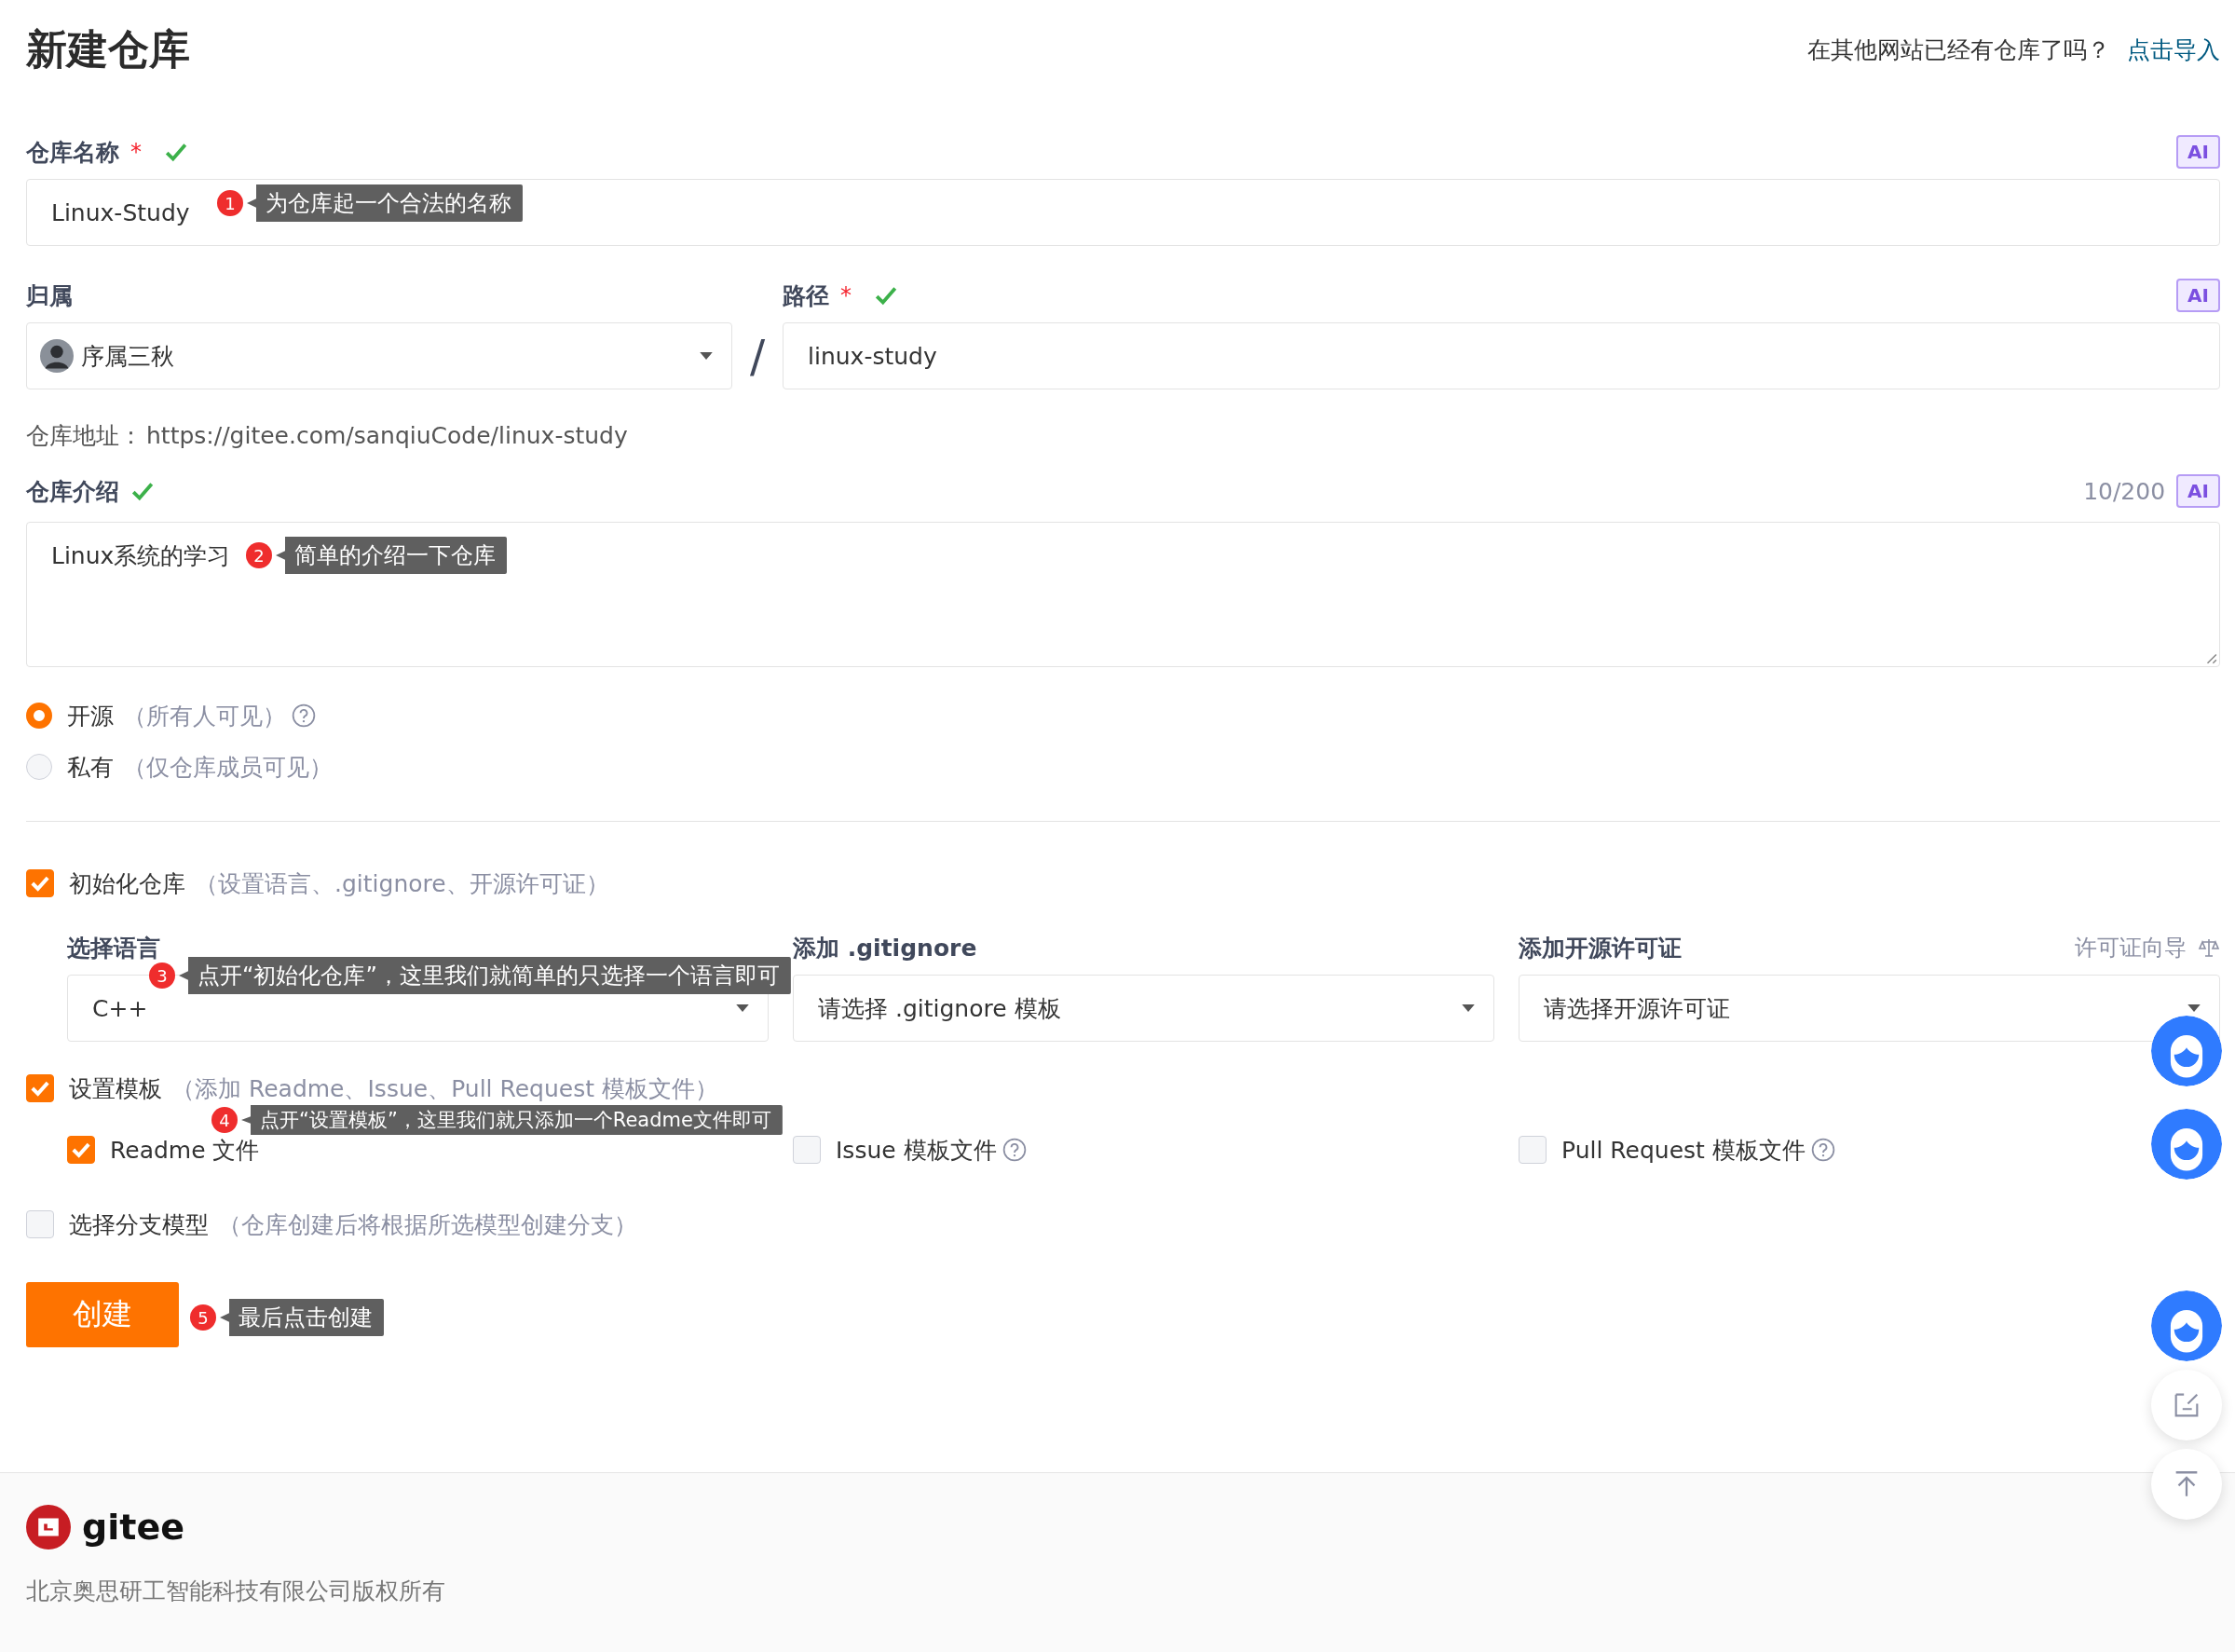 The width and height of the screenshot is (2235, 1652). Describe the element at coordinates (162, 976) in the screenshot. I see `step-number: 3` at that location.